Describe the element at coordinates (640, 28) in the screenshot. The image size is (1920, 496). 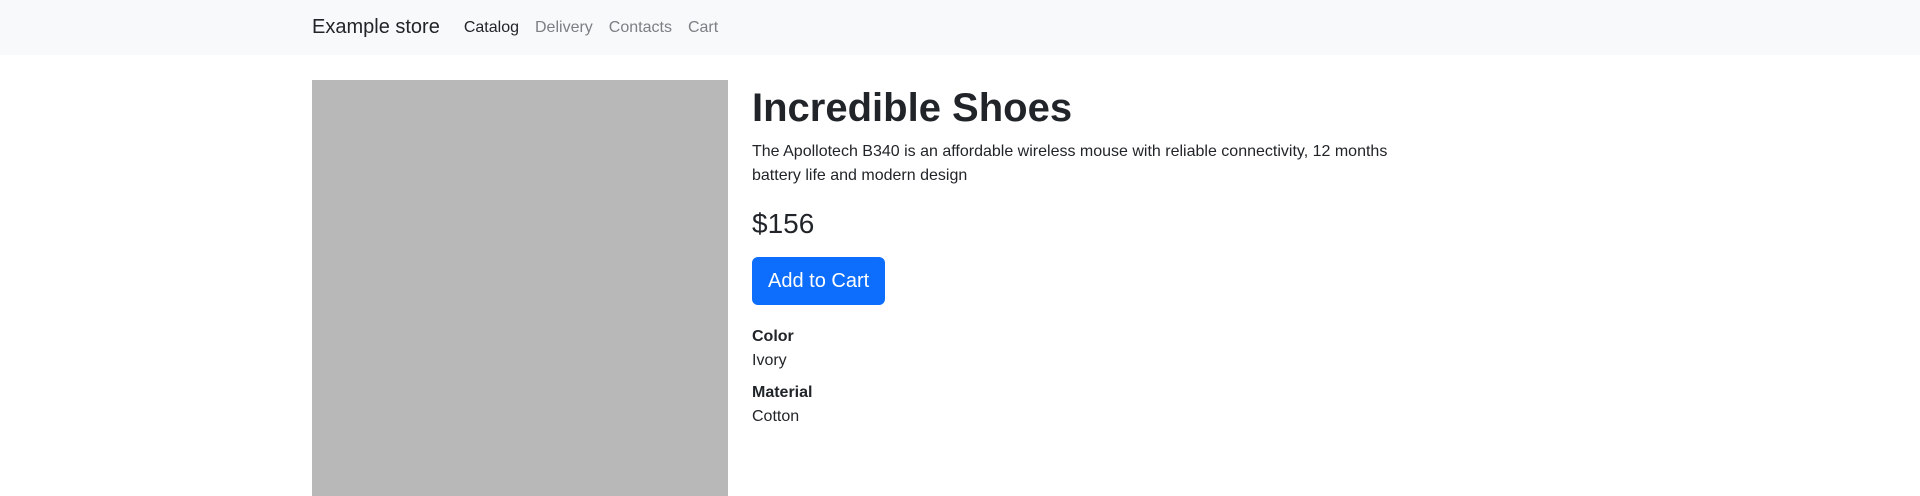
I see `nav-link-contacts: Contacts` at that location.